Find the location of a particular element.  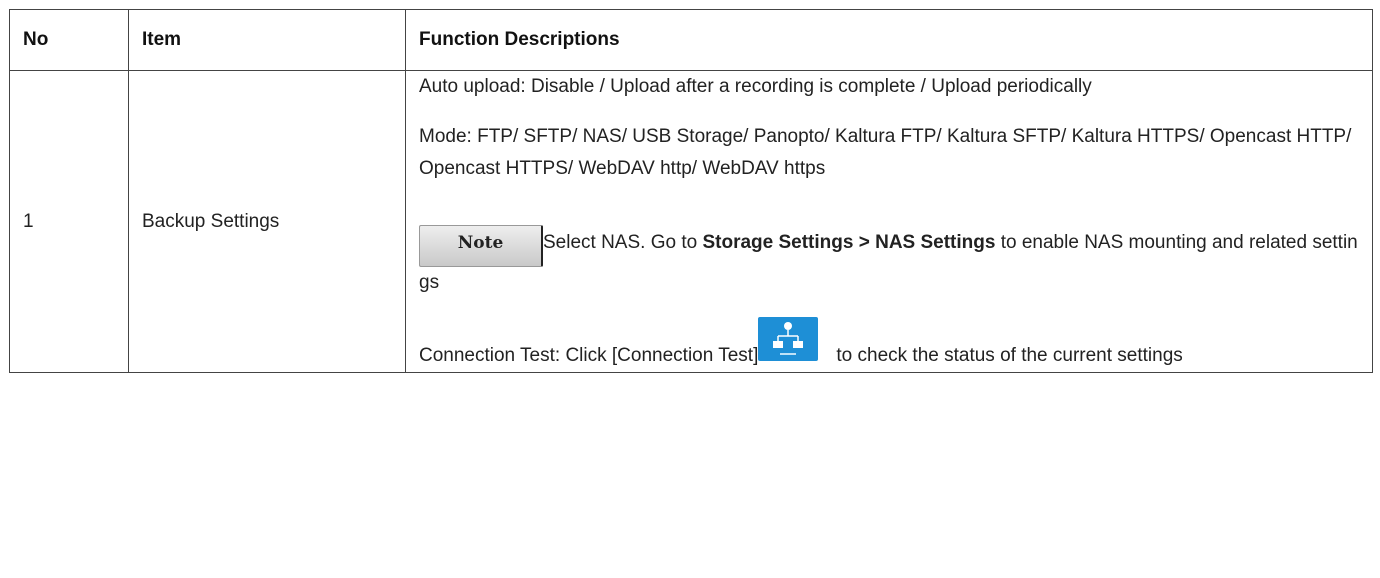

header-no: No is located at coordinates (69, 40).